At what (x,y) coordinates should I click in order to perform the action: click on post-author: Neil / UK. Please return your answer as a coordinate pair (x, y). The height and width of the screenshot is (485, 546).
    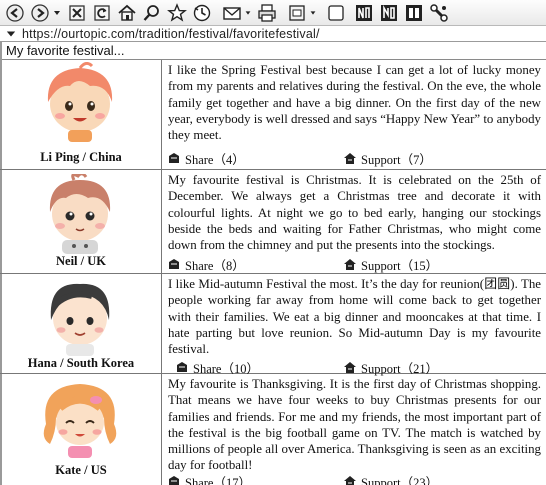
    Looking at the image, I should click on (81, 261).